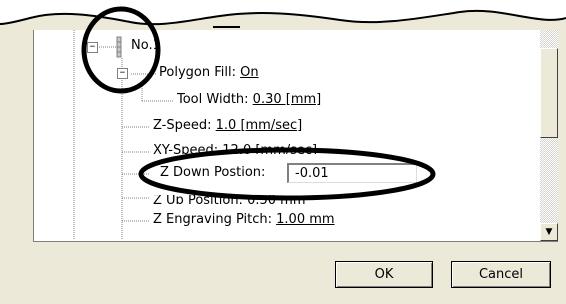  What do you see at coordinates (276, 199) in the screenshot?
I see `z-up-value: 0.50 mm` at bounding box center [276, 199].